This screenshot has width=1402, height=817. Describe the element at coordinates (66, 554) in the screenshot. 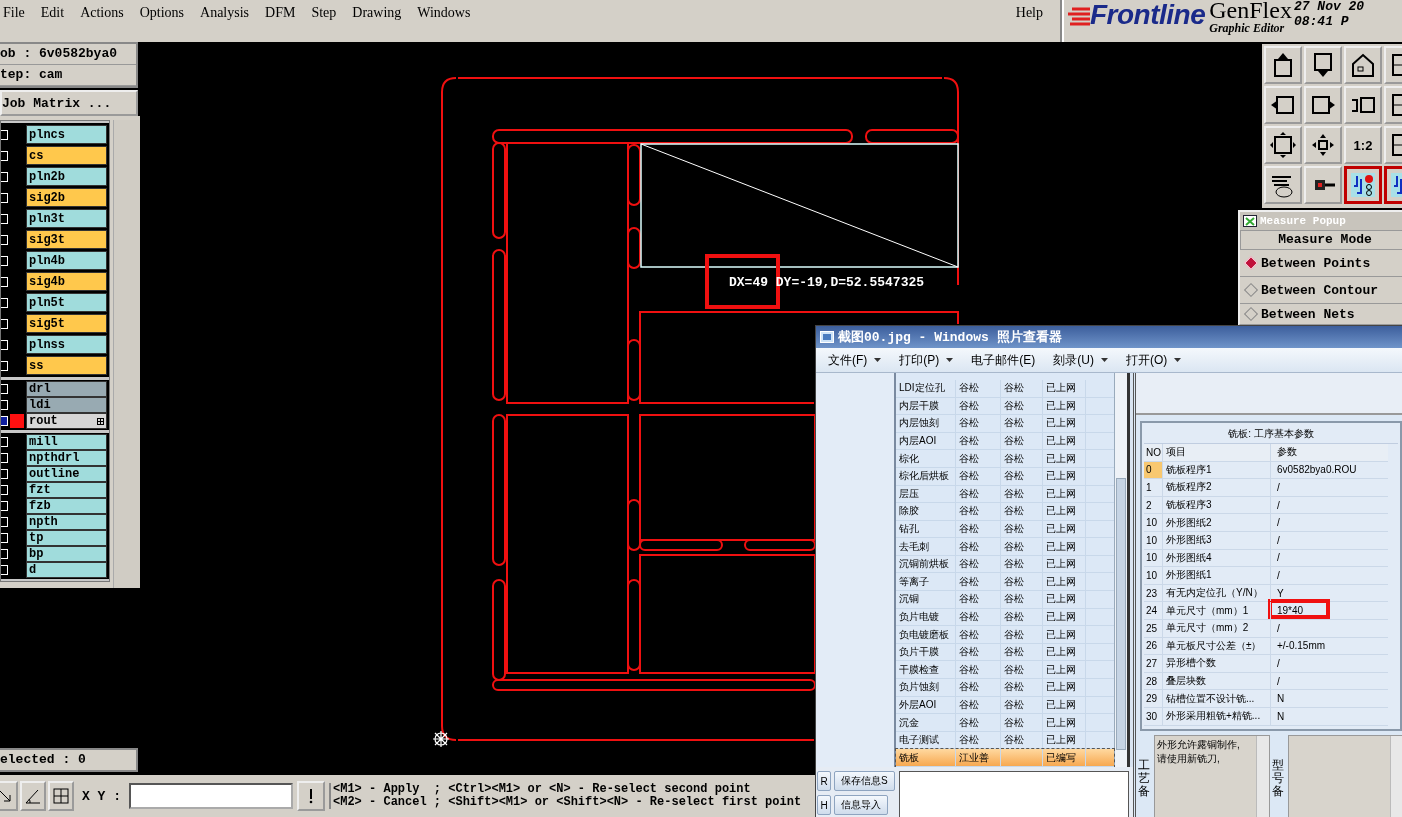

I see `layer-name: bp` at that location.